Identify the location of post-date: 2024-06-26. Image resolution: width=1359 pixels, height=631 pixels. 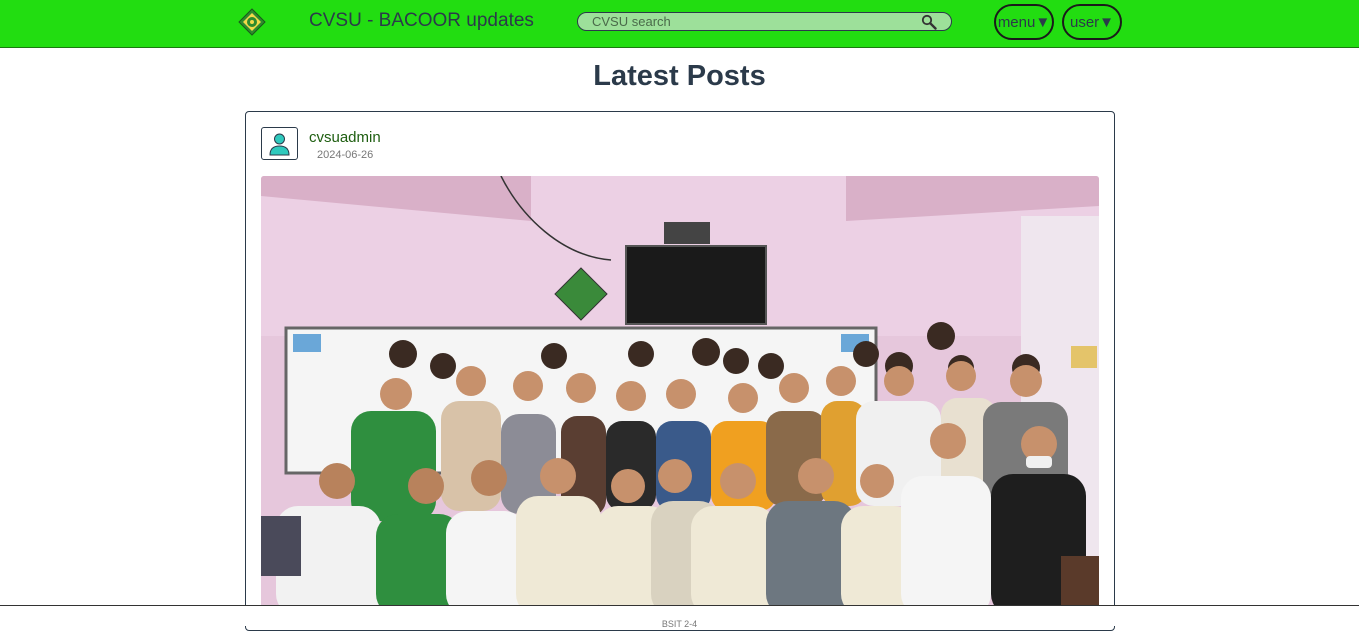
(345, 155).